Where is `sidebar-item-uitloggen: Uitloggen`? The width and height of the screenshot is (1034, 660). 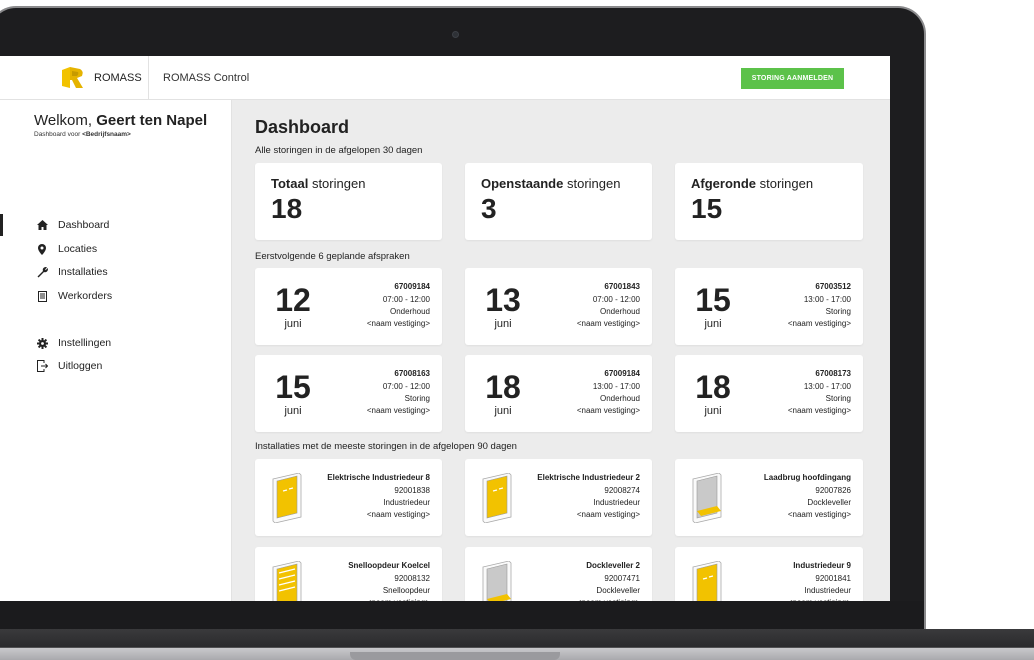
sidebar-item-uitloggen: Uitloggen is located at coordinates (116, 366).